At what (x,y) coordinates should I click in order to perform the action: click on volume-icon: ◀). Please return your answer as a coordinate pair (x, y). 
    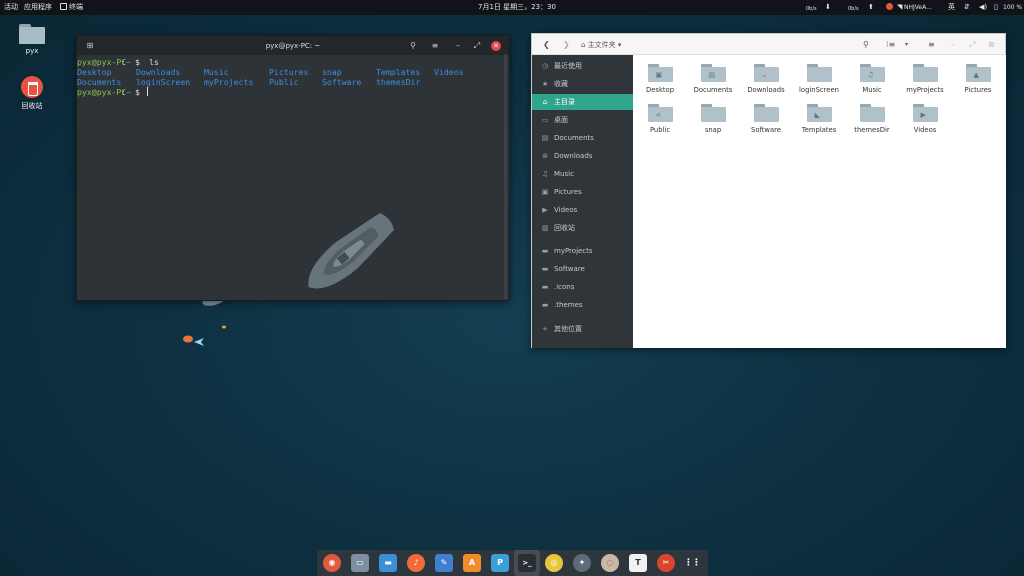
    Looking at the image, I should click on (983, 7).